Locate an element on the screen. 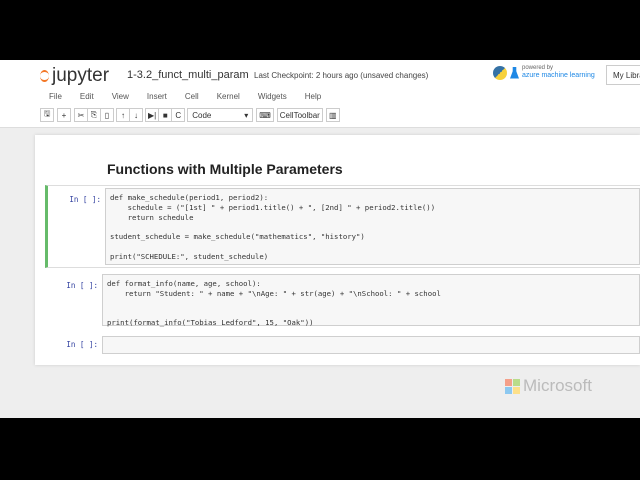  cut-icon: ✂ is located at coordinates (81, 115).